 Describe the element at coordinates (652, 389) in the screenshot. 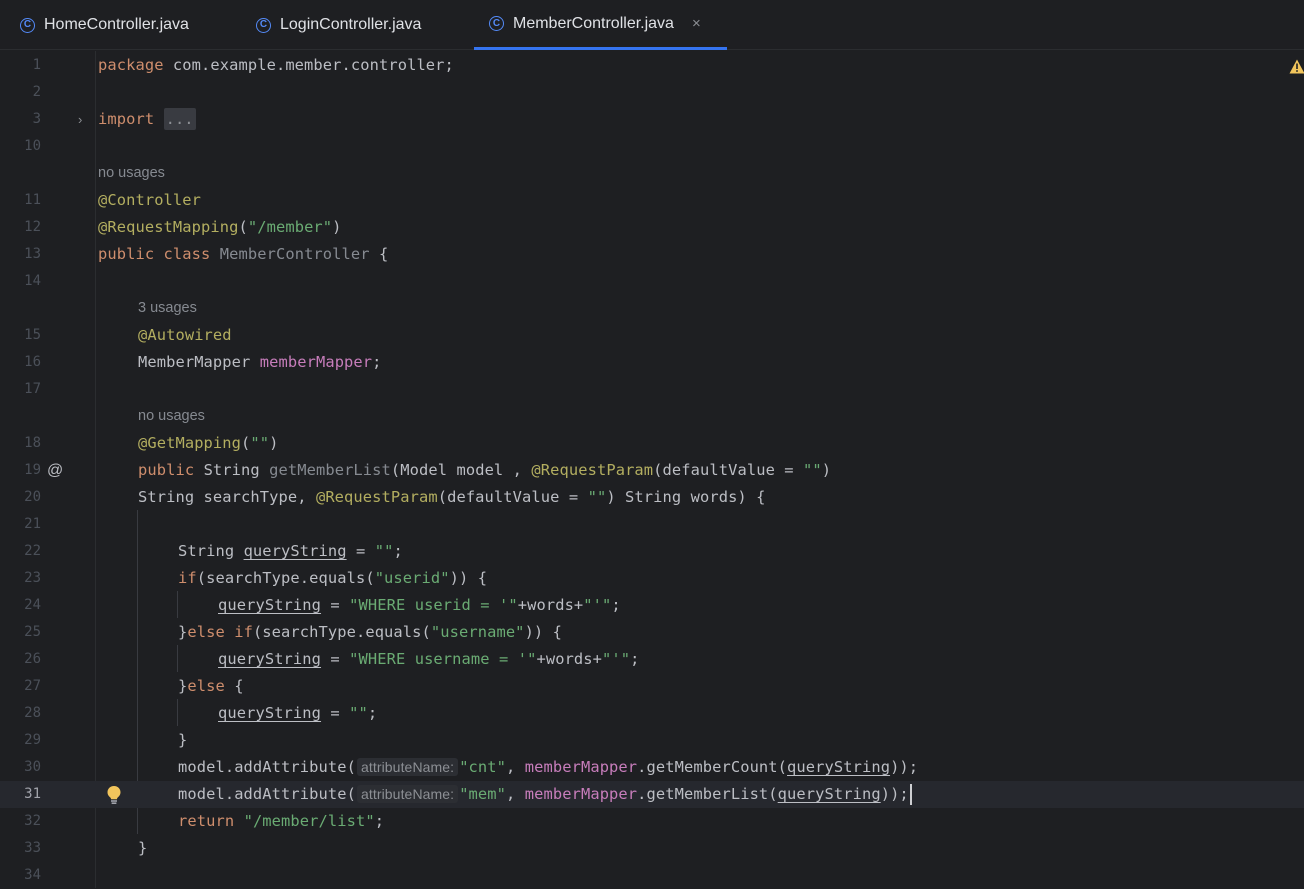

I see `code-line: 17` at that location.